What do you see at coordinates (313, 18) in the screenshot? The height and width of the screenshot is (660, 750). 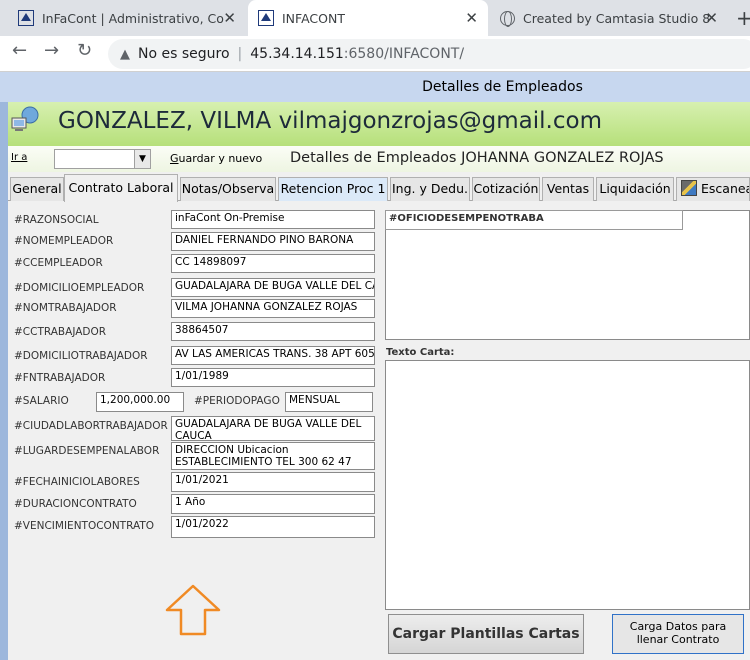 I see `tab-title: INFACONT` at bounding box center [313, 18].